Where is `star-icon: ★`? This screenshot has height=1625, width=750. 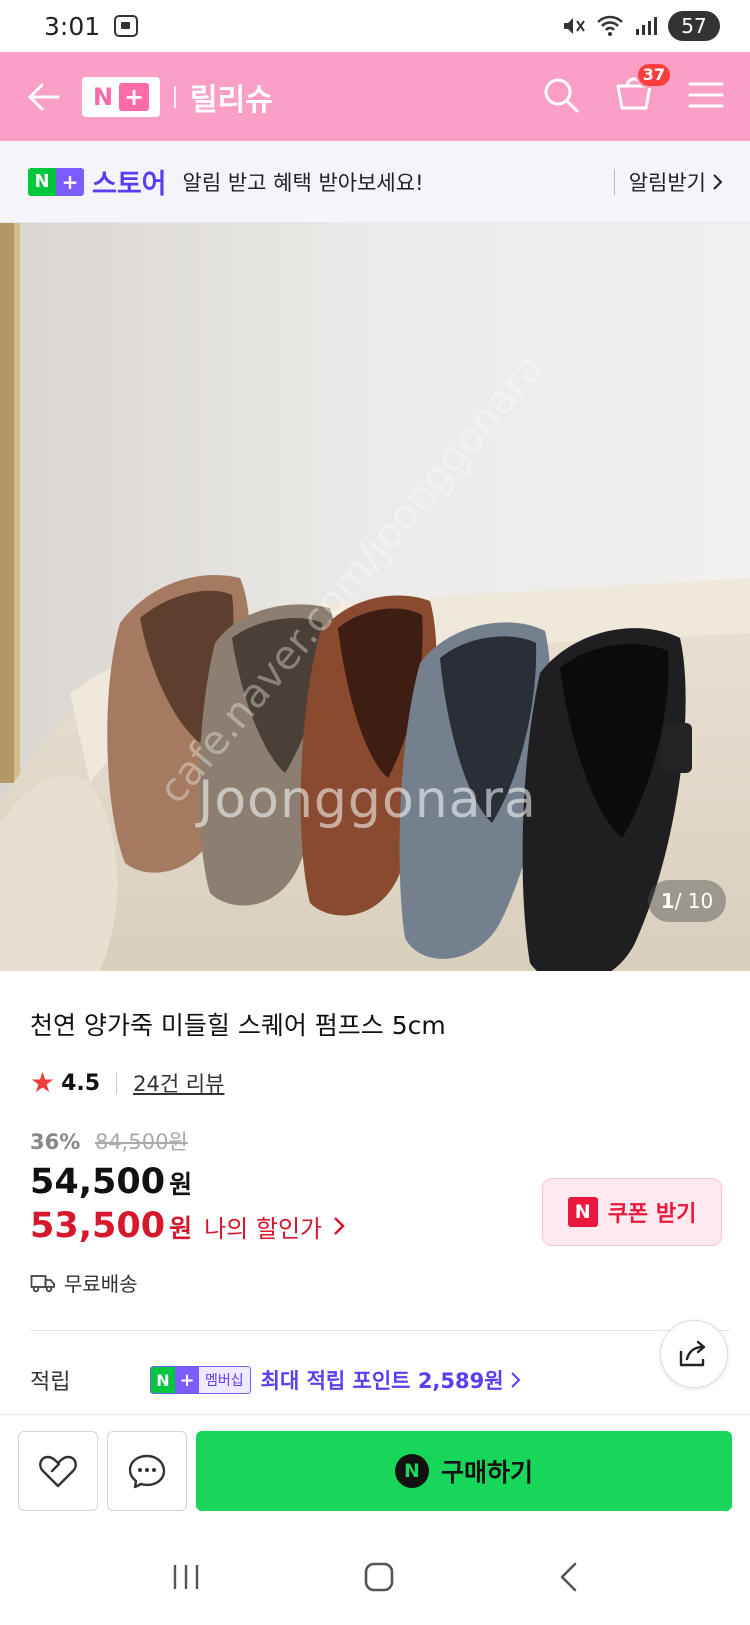 star-icon: ★ is located at coordinates (43, 1082).